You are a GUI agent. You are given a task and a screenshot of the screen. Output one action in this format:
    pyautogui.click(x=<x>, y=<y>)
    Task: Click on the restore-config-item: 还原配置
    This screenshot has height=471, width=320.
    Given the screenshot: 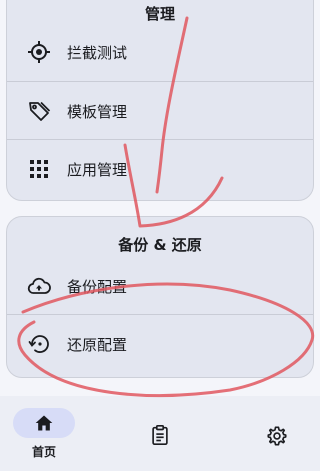 What is the action you would take?
    pyautogui.click(x=160, y=344)
    